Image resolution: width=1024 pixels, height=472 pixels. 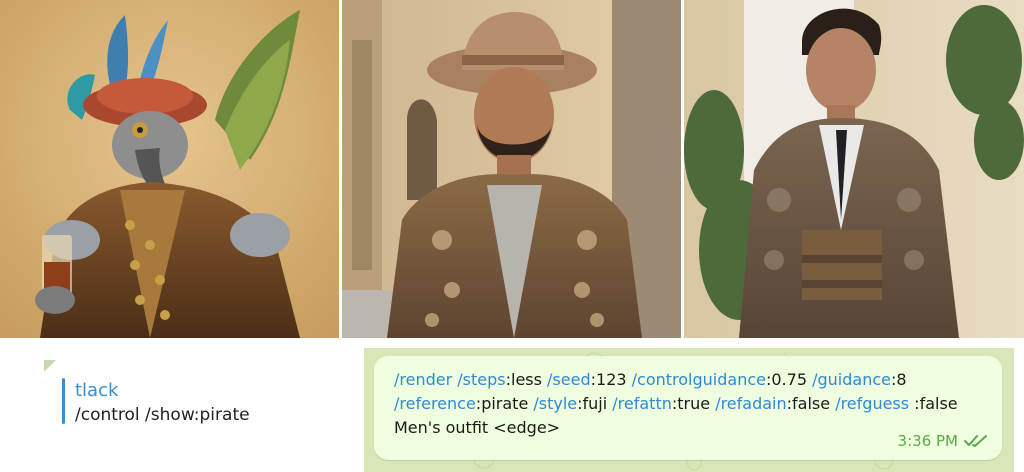 What do you see at coordinates (975, 441) in the screenshot?
I see `double-check-icon` at bounding box center [975, 441].